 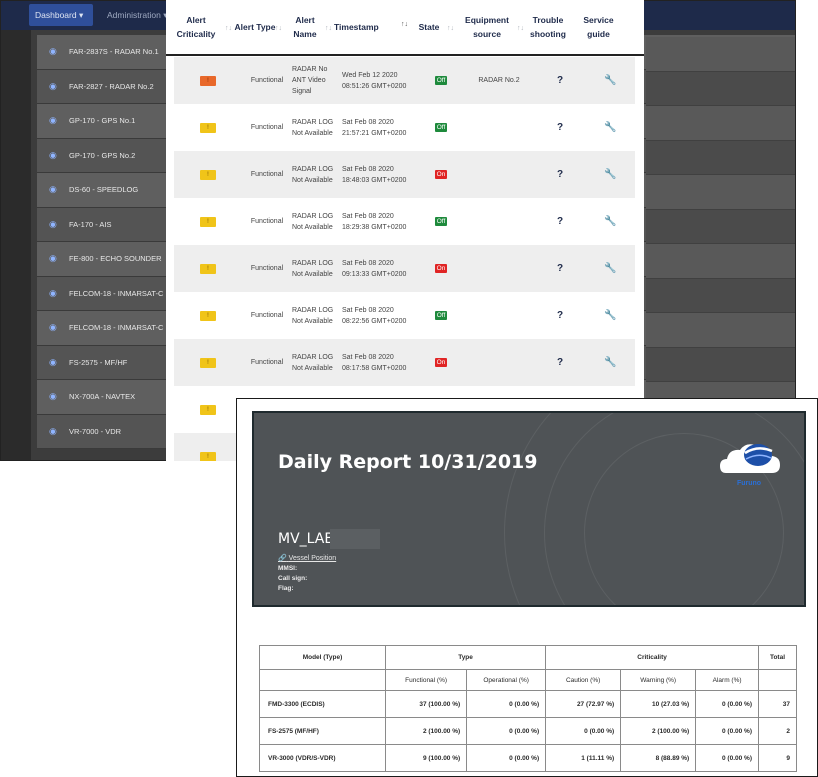 What do you see at coordinates (429, 27) in the screenshot?
I see `header-label: State` at bounding box center [429, 27].